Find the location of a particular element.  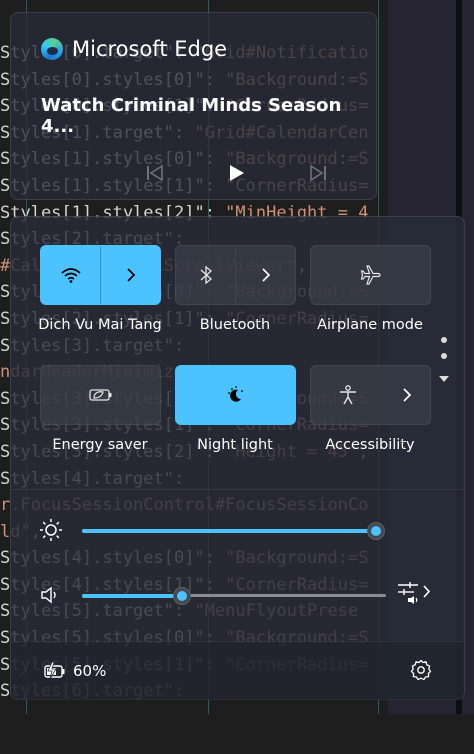

bluetooth-icon is located at coordinates (206, 275).